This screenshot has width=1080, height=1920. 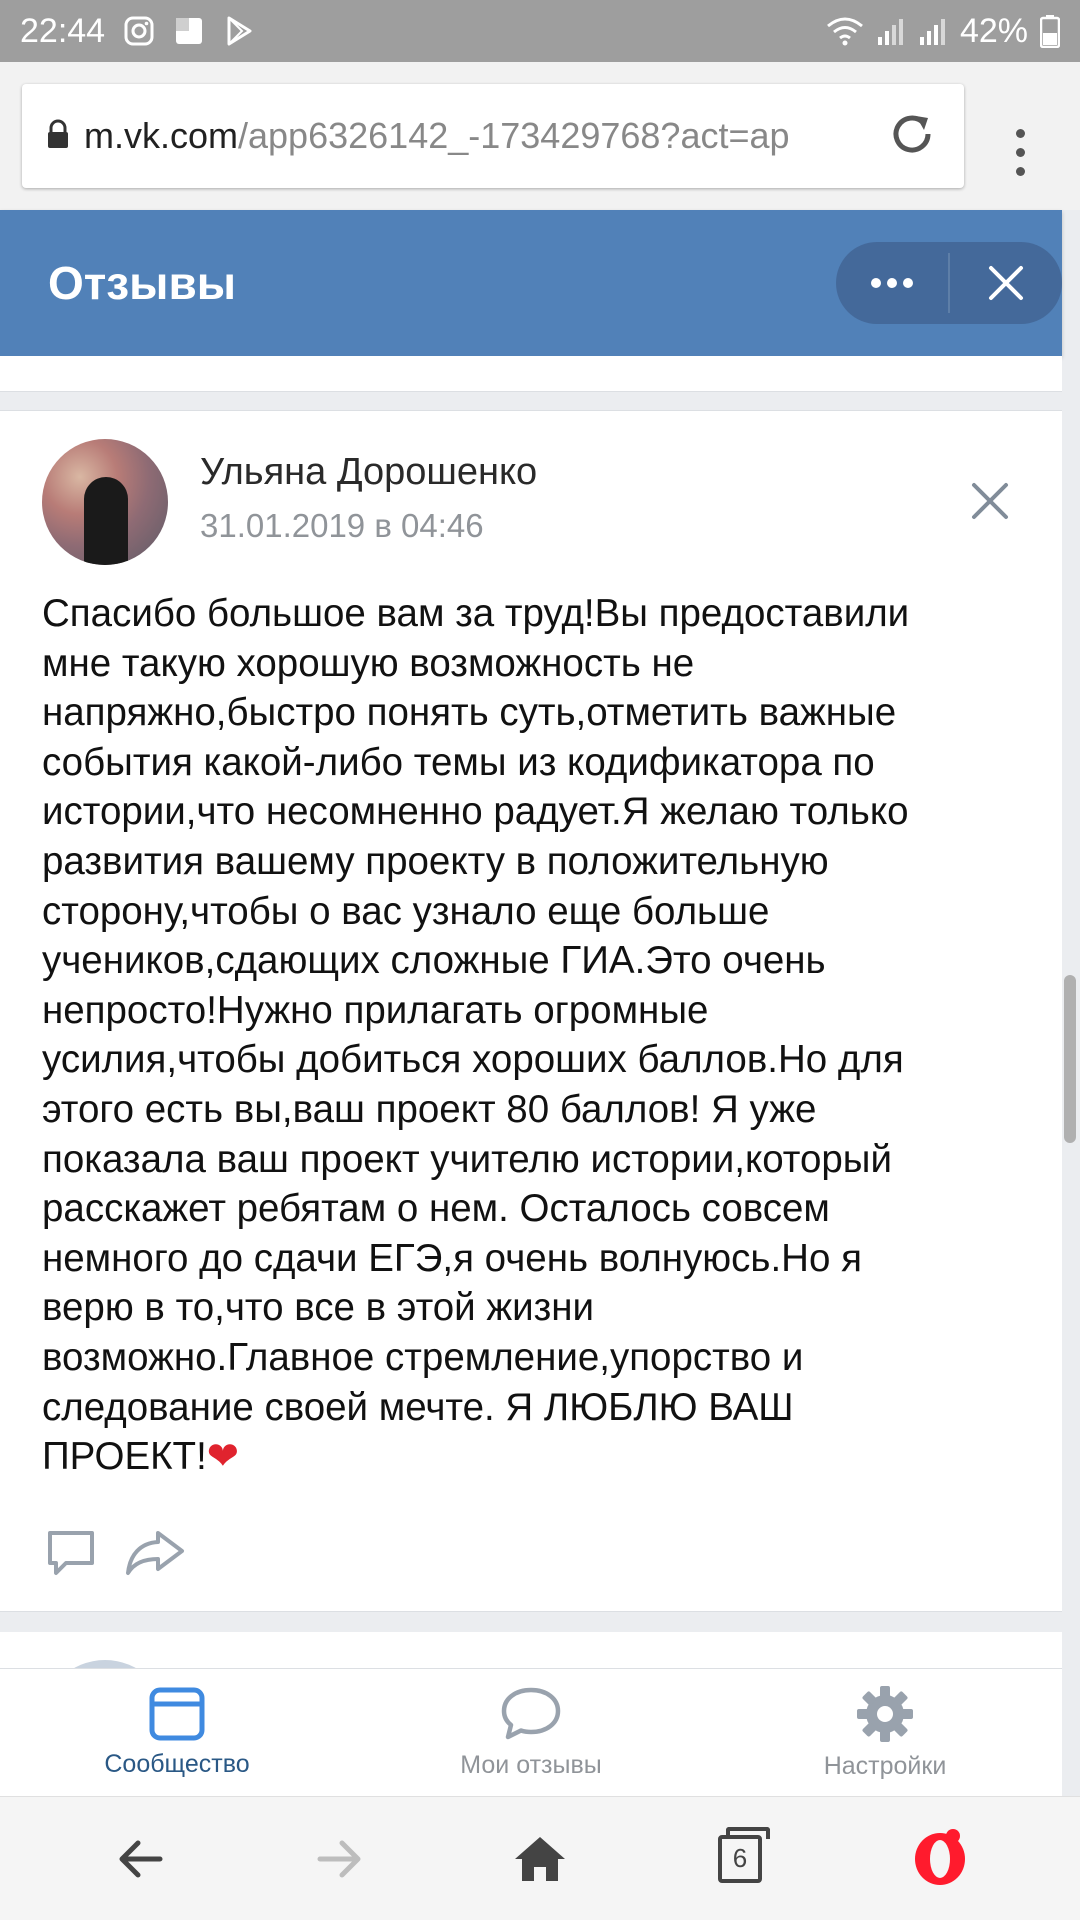 I want to click on comment-icon, so click(x=71, y=1554).